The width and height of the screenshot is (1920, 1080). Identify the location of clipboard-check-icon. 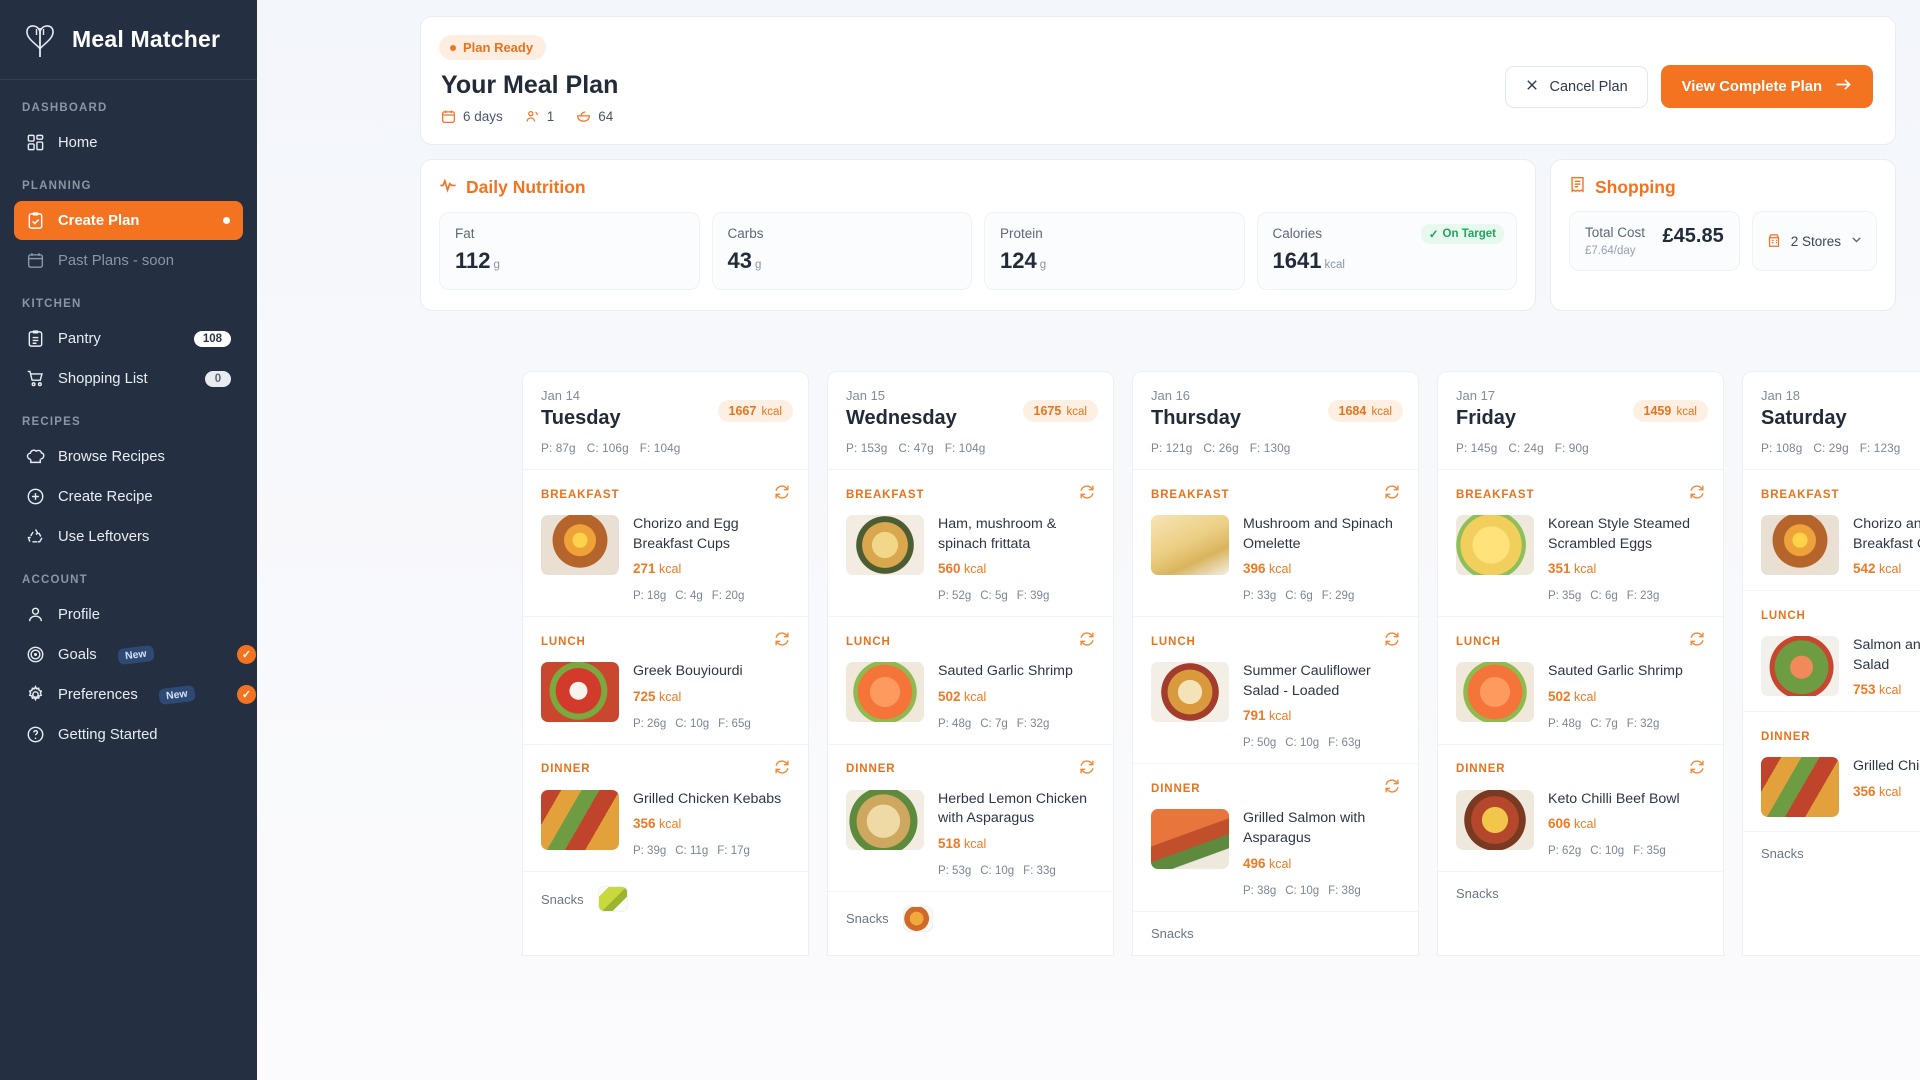
(35, 220).